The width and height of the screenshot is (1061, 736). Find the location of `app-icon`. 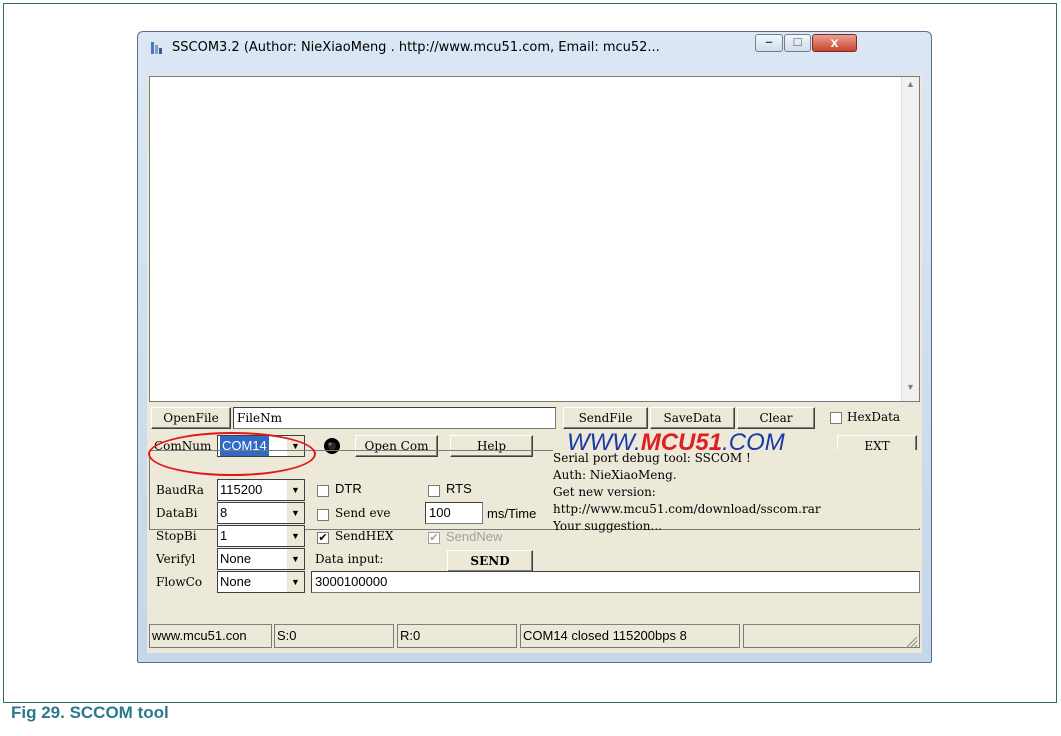

app-icon is located at coordinates (156, 48).